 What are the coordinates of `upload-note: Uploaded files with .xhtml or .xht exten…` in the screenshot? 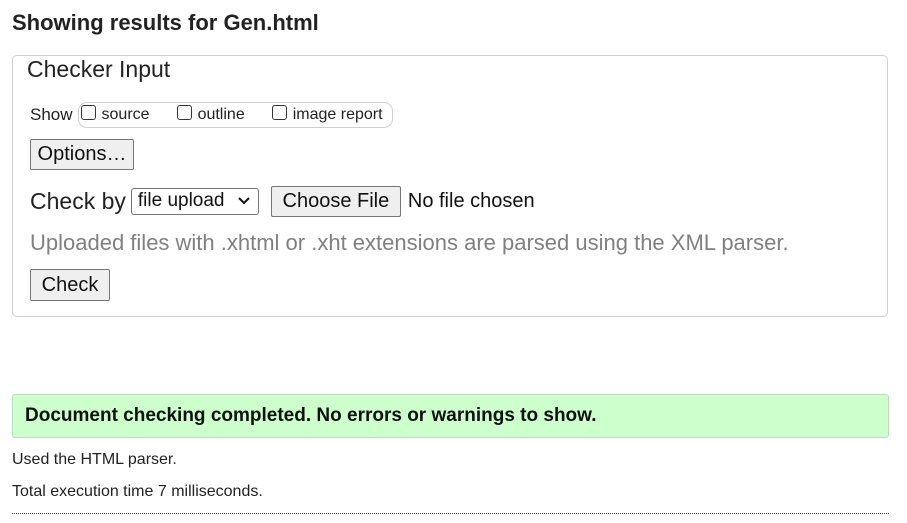 It's located at (409, 242).